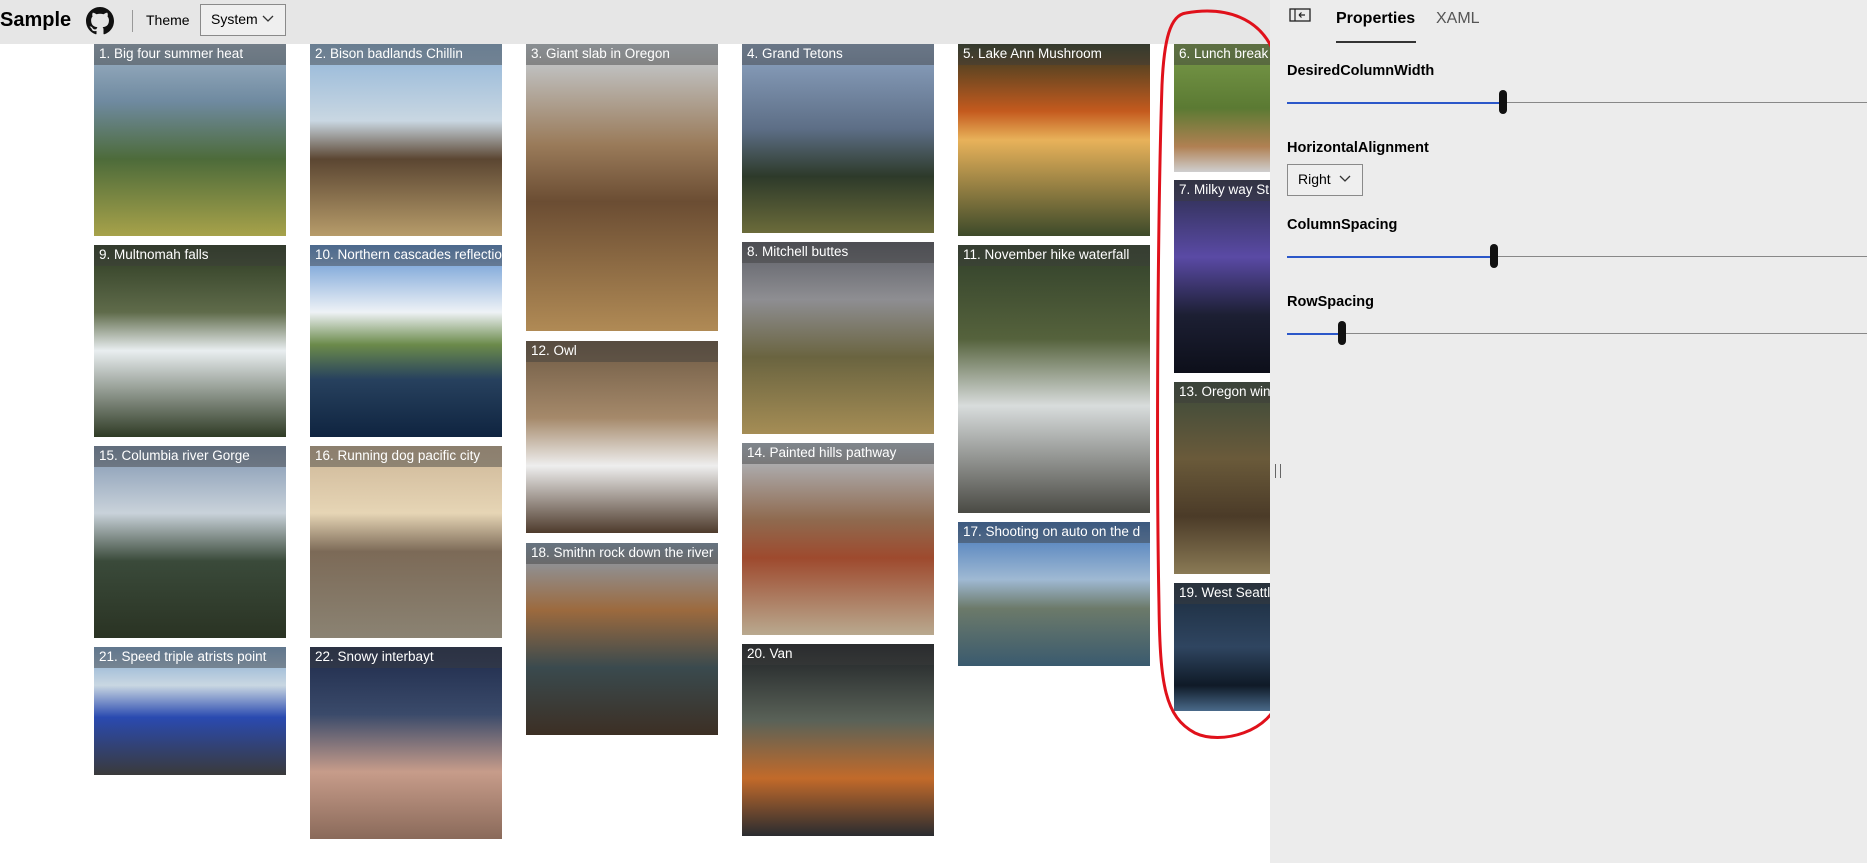 The image size is (1867, 863). What do you see at coordinates (1358, 148) in the screenshot?
I see `horizontal-alignment-label: HorizontalAlignment` at bounding box center [1358, 148].